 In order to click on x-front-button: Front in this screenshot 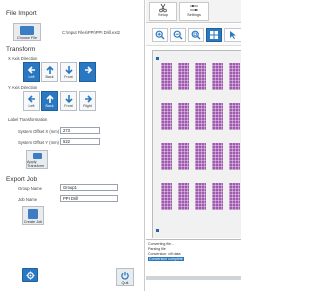, I will do `click(68, 72)`.